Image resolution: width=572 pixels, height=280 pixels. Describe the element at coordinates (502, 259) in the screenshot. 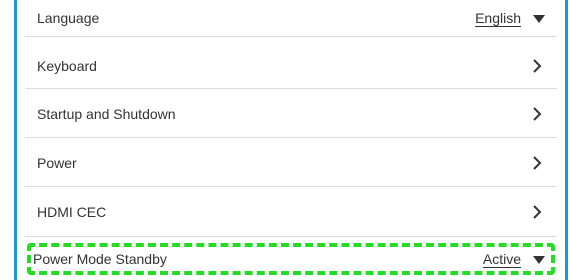

I see `power-mode-standby-value: Active` at that location.